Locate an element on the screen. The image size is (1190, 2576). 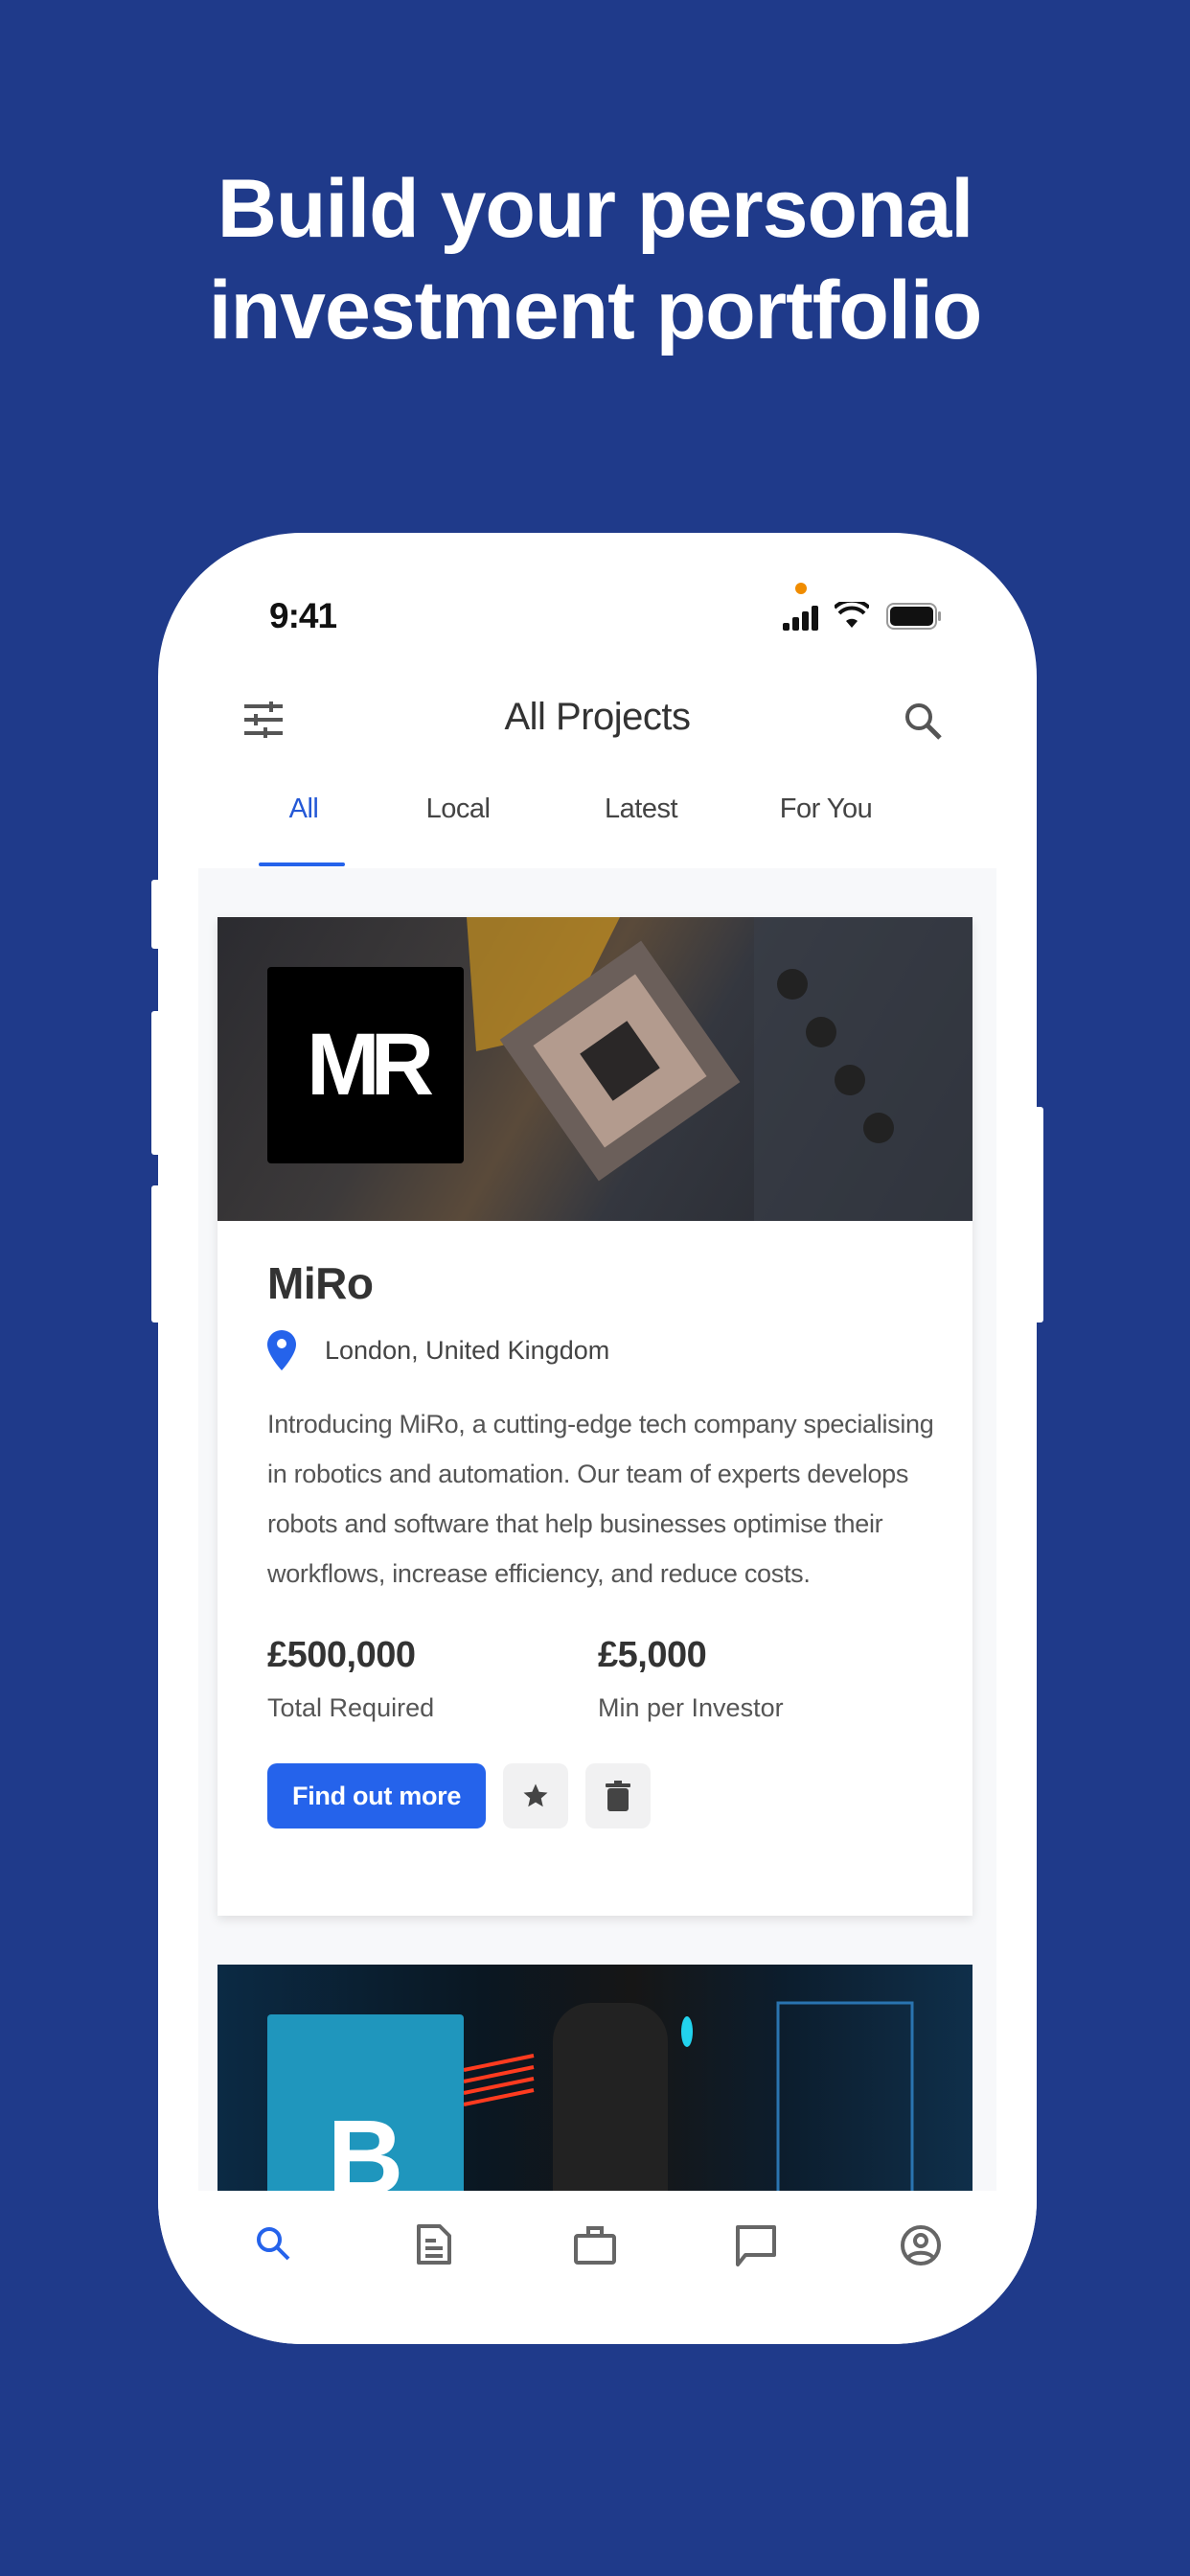
wifi-icon is located at coordinates (852, 615).